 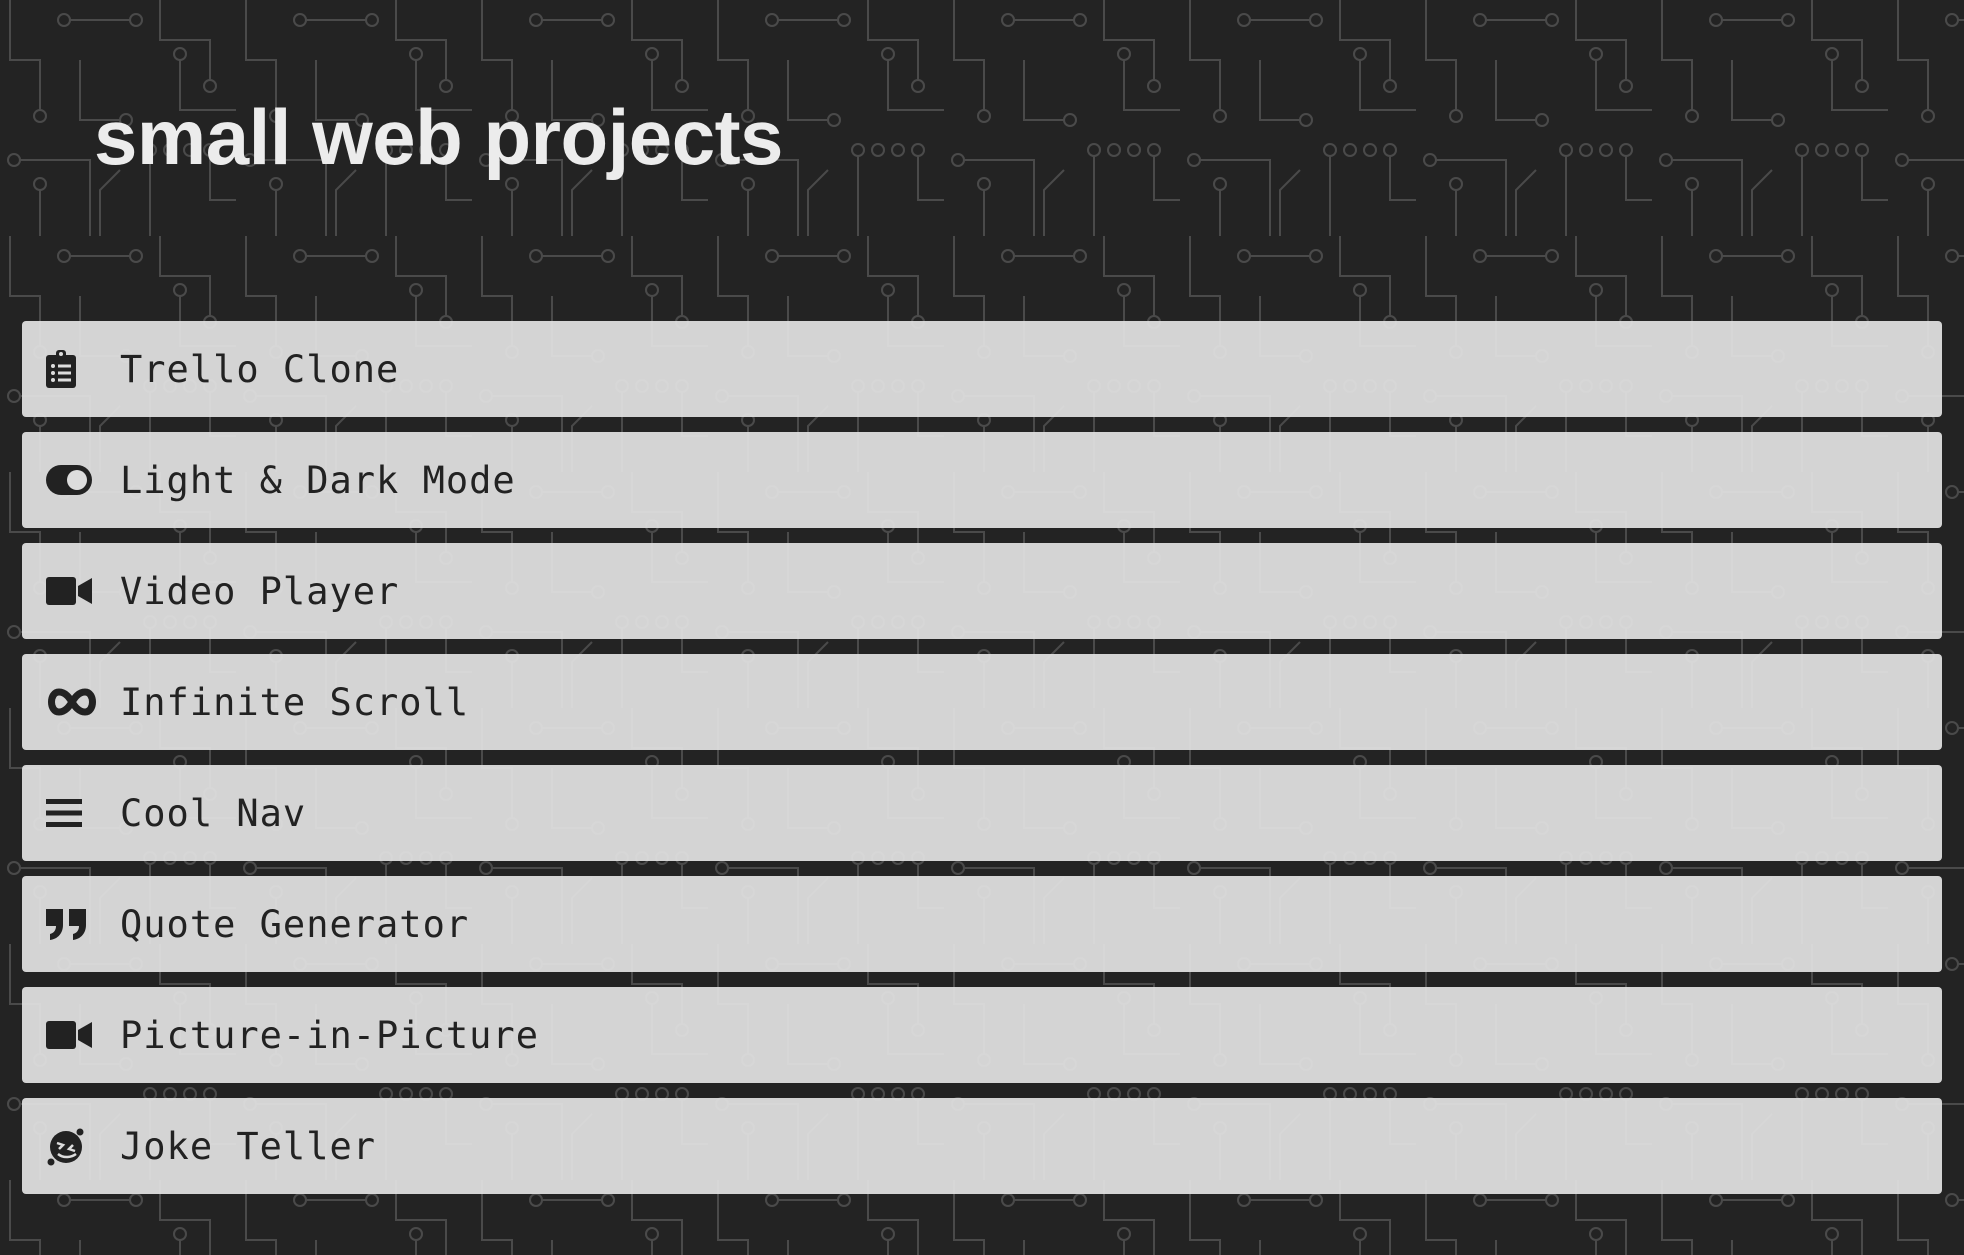 What do you see at coordinates (982, 813) in the screenshot?
I see `project-link-cool-nav: Cool Nav` at bounding box center [982, 813].